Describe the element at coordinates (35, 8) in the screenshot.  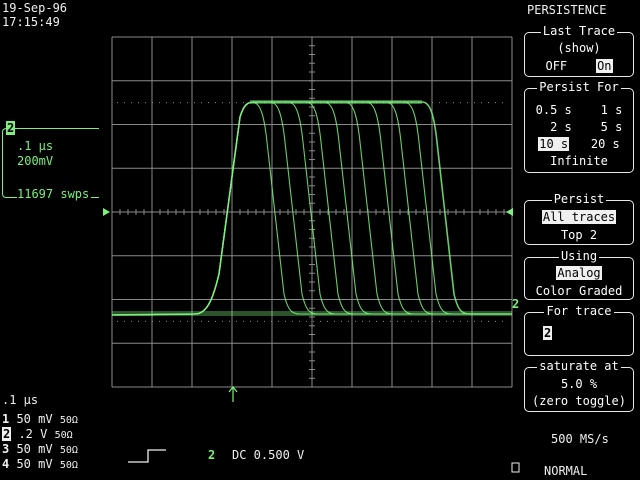
I see `date-display: 19-Sep-96` at that location.